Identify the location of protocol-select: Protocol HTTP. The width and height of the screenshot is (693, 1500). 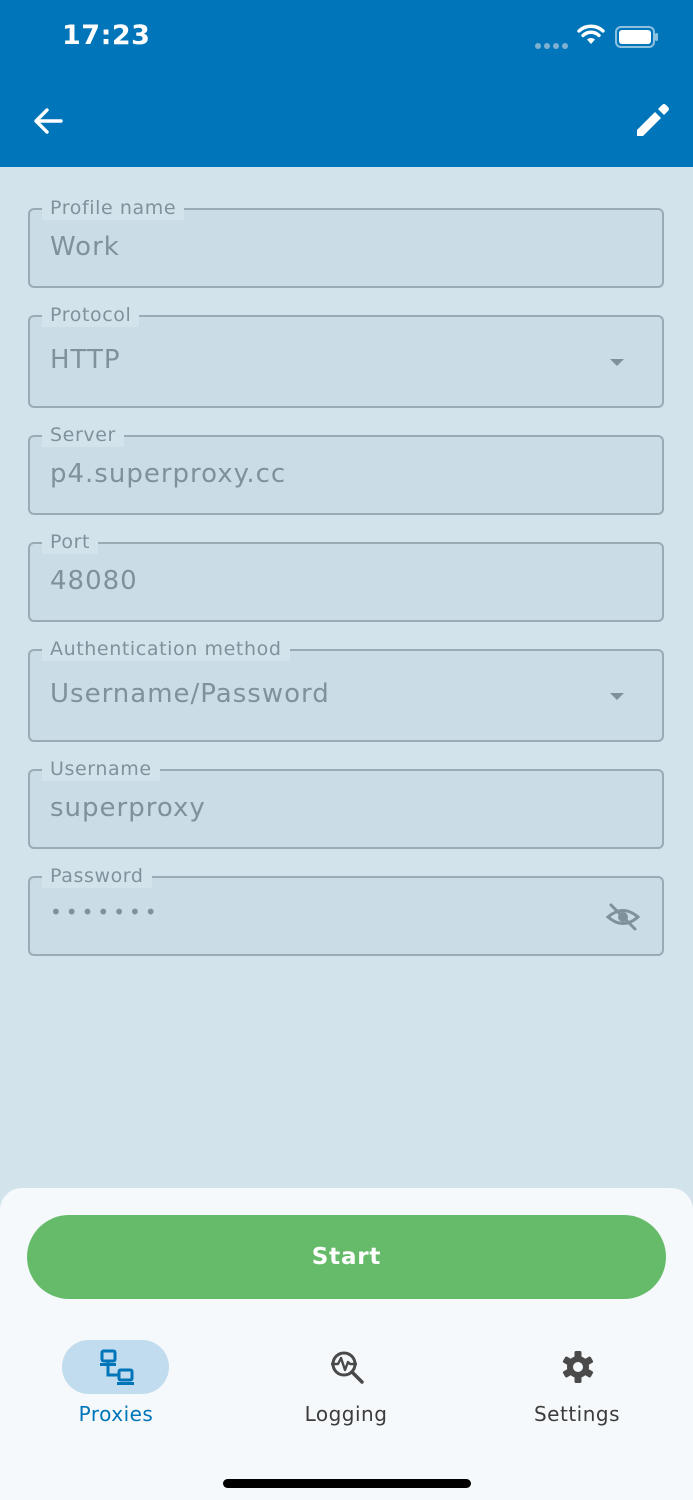
(346, 355).